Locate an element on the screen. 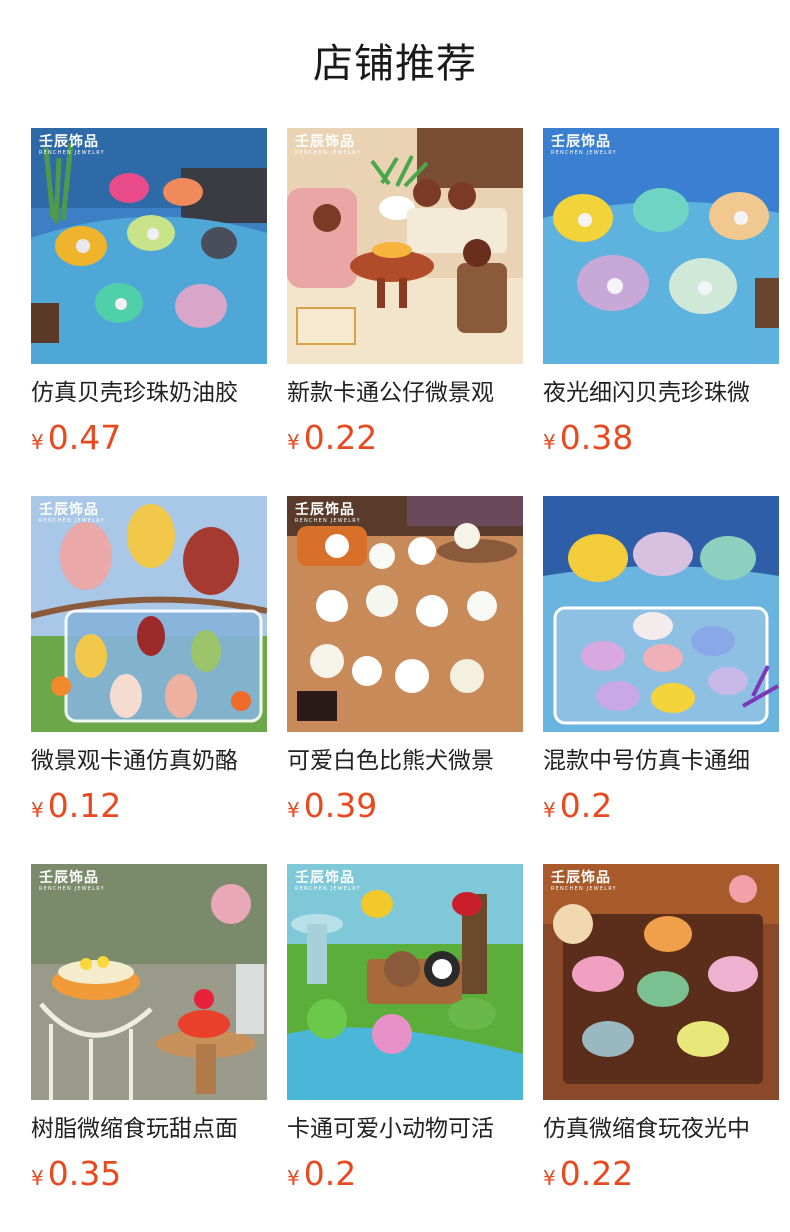 Image resolution: width=790 pixels, height=1232 pixels. product-card: 壬辰饰品 RENCHEN JEWELRY 仿真微缩食玩夜光中 ¥0.22 is located at coordinates (661, 1028).